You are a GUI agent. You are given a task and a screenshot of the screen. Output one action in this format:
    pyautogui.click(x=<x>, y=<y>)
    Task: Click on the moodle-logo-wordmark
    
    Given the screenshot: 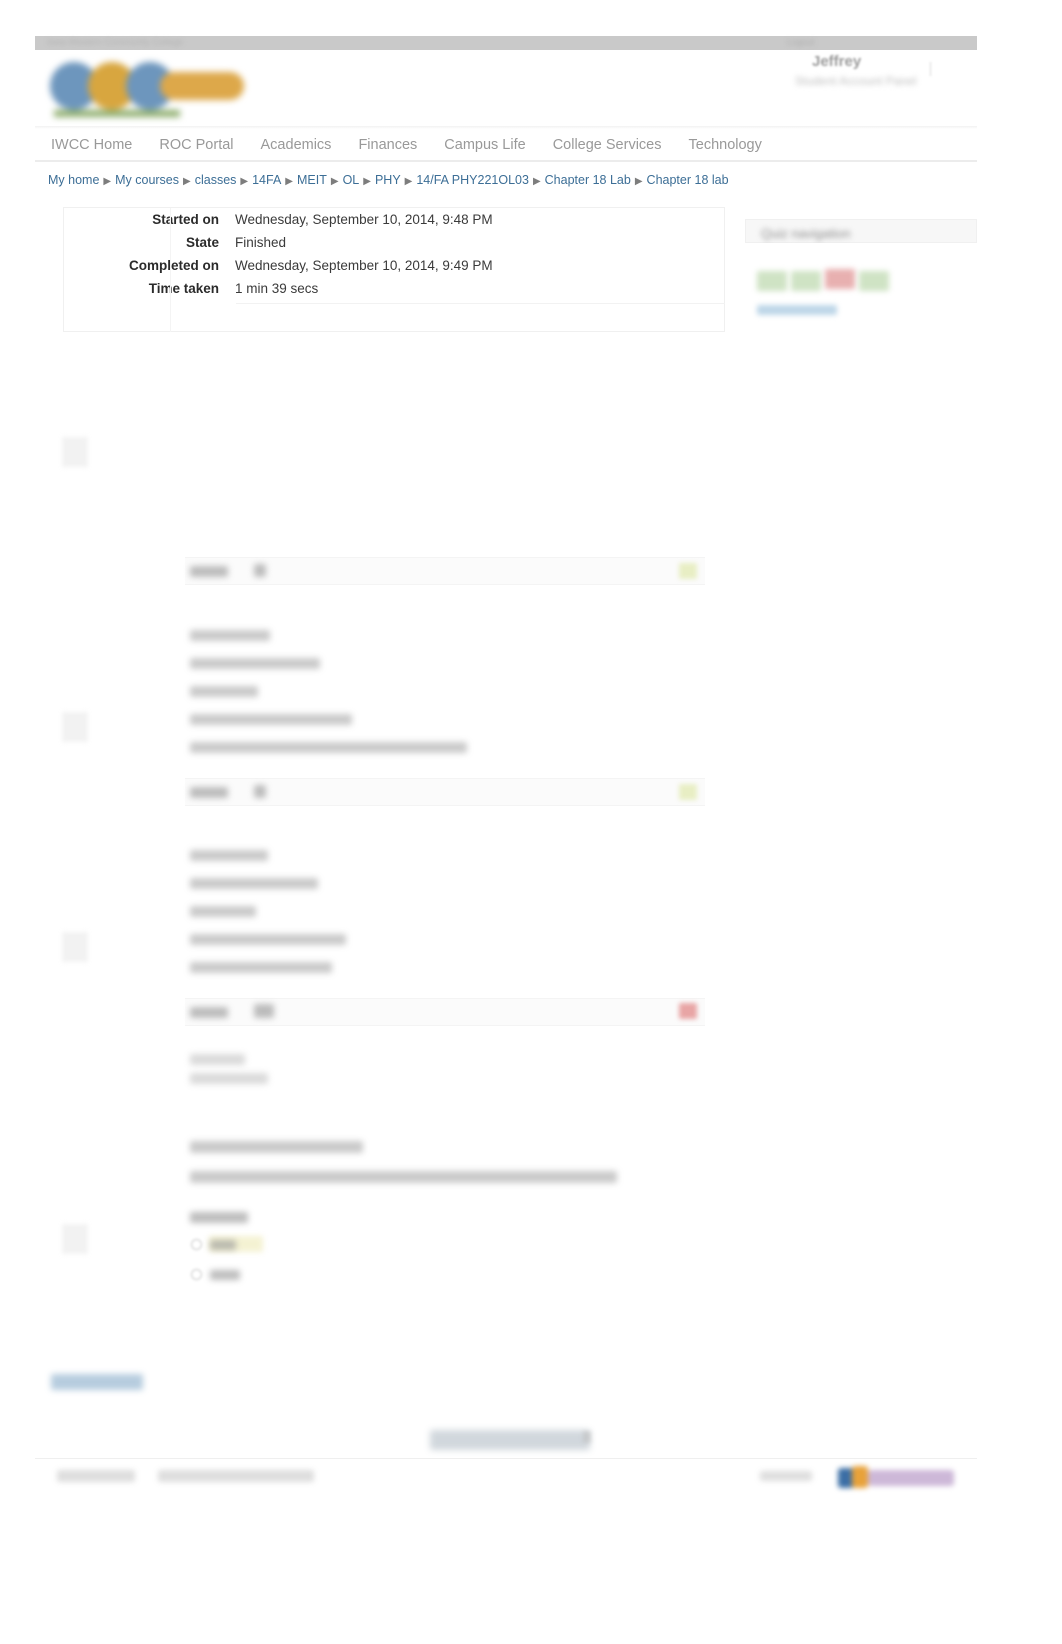 What is the action you would take?
    pyautogui.click(x=911, y=1478)
    